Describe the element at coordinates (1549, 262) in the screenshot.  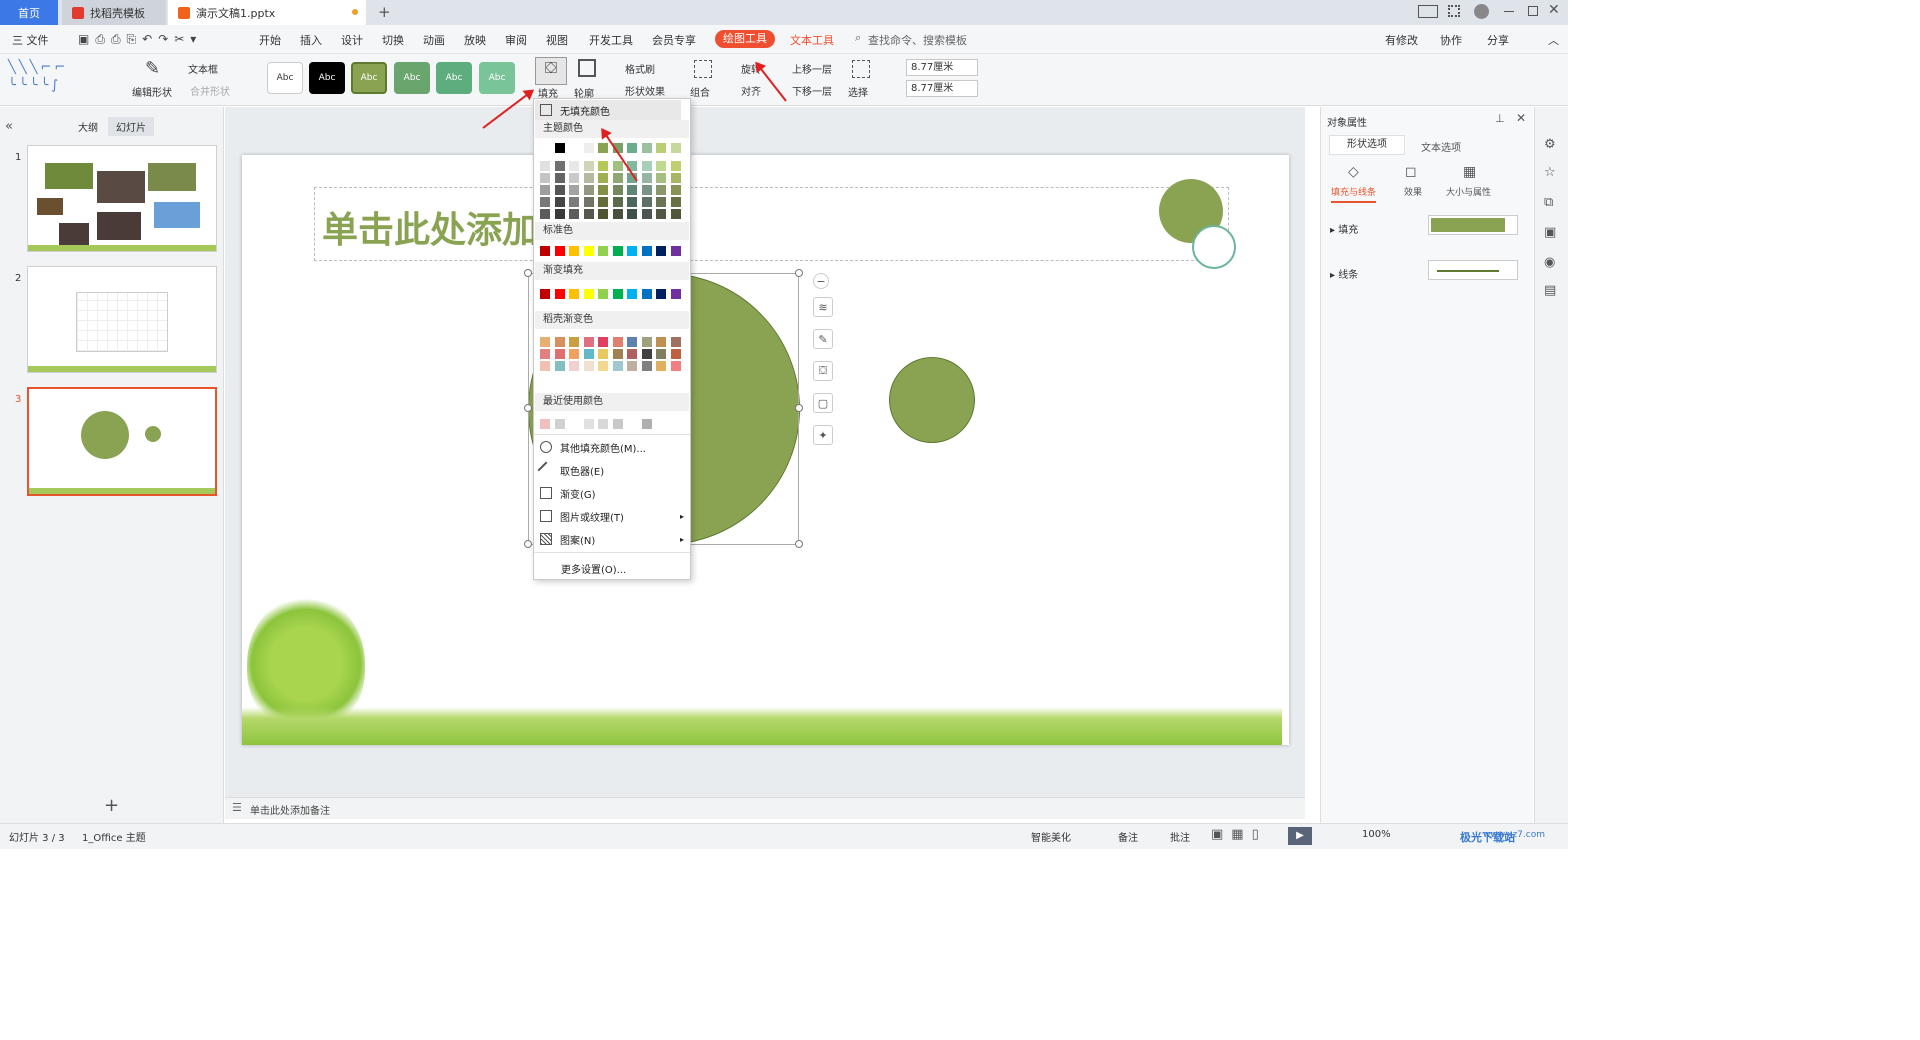
I see `location-icon: ◉` at that location.